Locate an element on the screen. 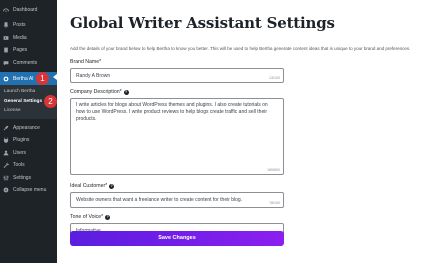 This screenshot has height=263, width=429. sidebar-item-comments: Comments is located at coordinates (28, 63).